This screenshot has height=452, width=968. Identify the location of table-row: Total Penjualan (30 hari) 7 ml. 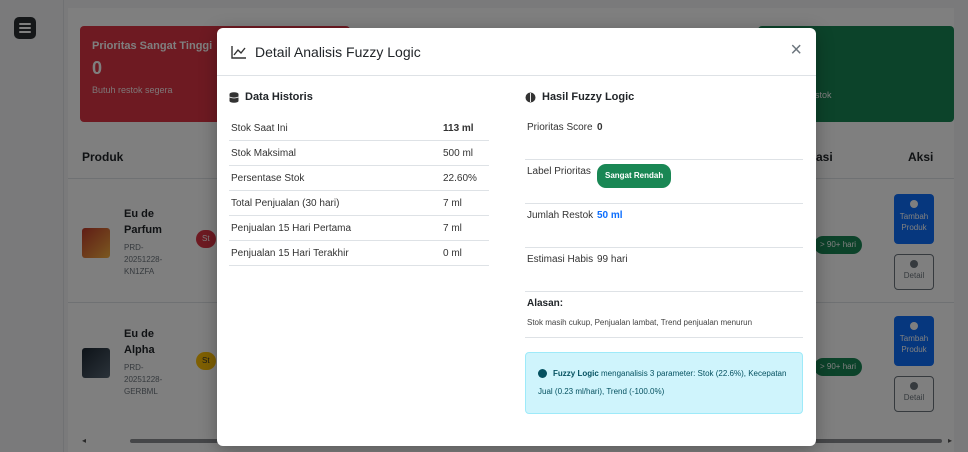
(359, 203).